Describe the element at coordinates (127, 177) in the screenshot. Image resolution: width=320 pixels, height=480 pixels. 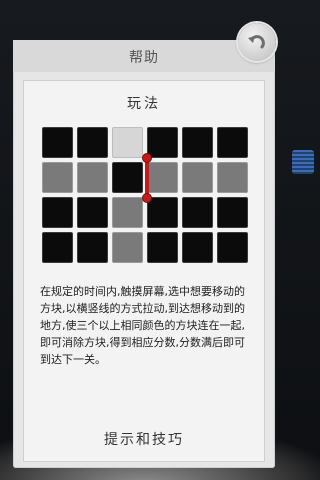
I see `demo-cell-selected` at that location.